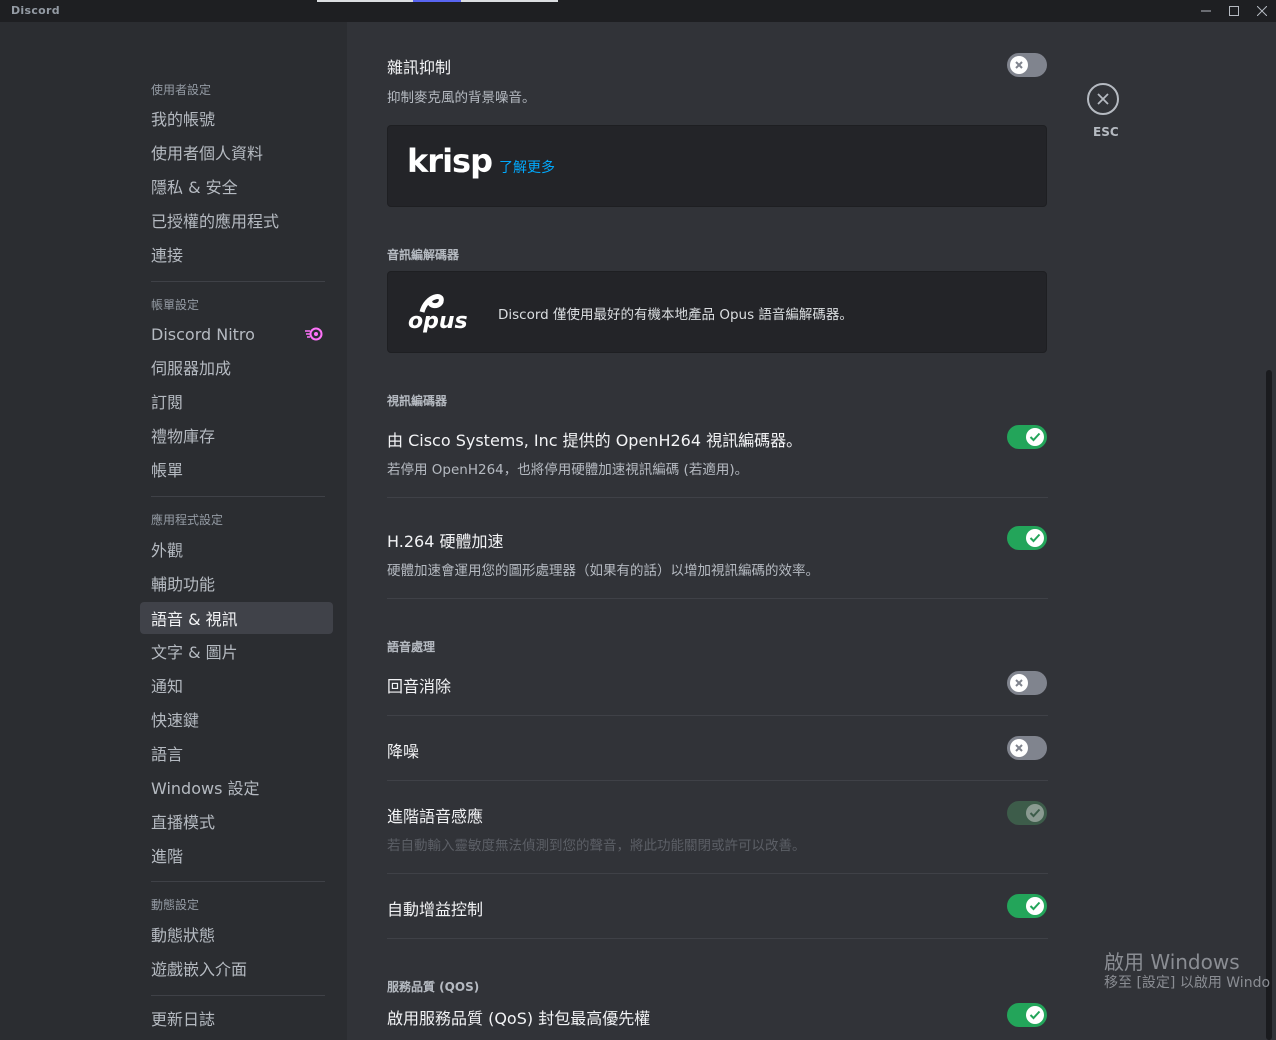 The height and width of the screenshot is (1040, 1276). I want to click on learn-more-link: 了解更多, so click(527, 167).